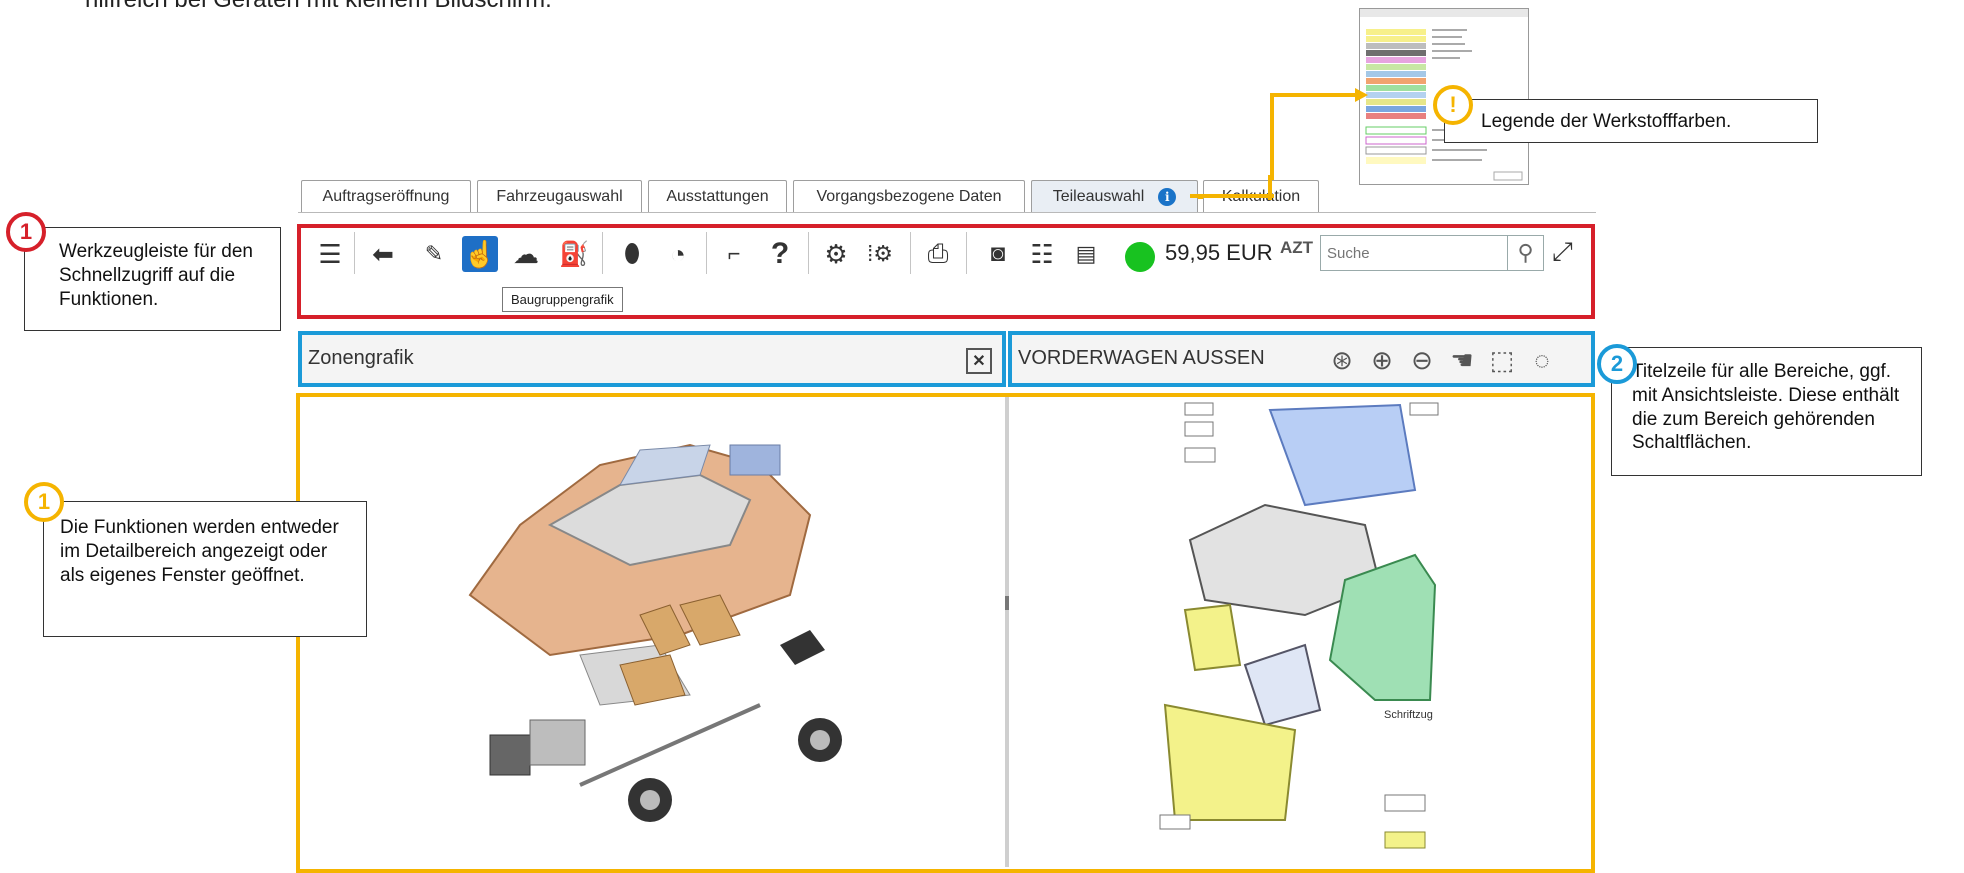  What do you see at coordinates (330, 254) in the screenshot?
I see `menu-icon: ☰` at bounding box center [330, 254].